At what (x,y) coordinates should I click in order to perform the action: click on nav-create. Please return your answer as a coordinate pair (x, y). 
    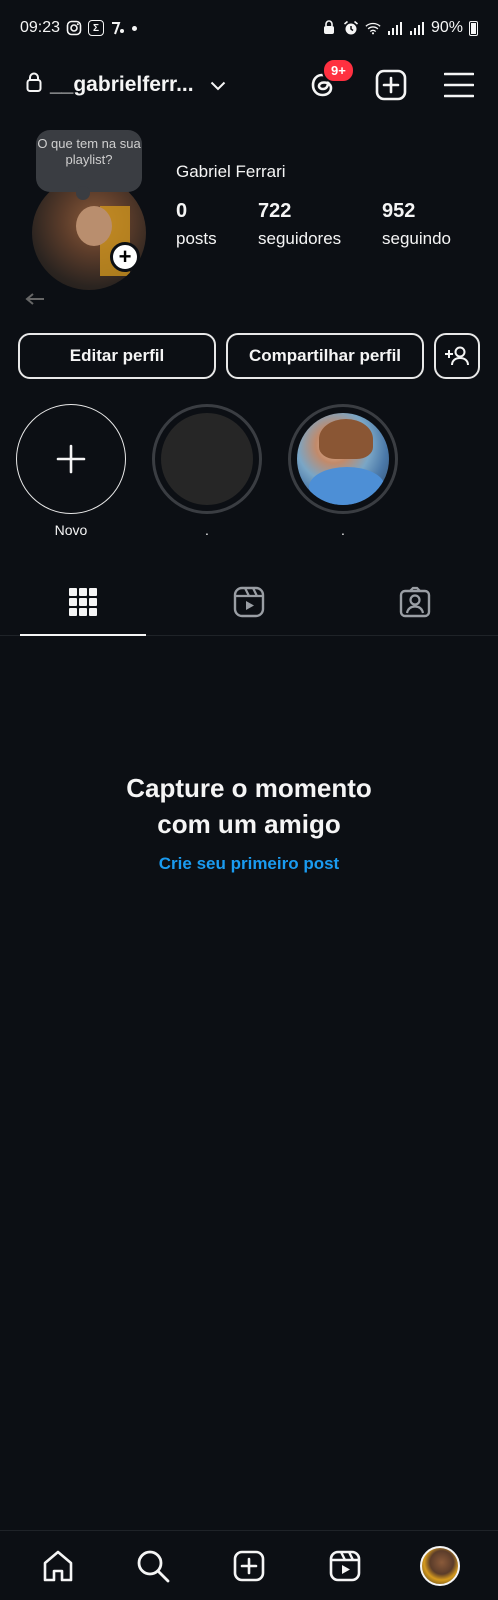
    Looking at the image, I should click on (249, 1566).